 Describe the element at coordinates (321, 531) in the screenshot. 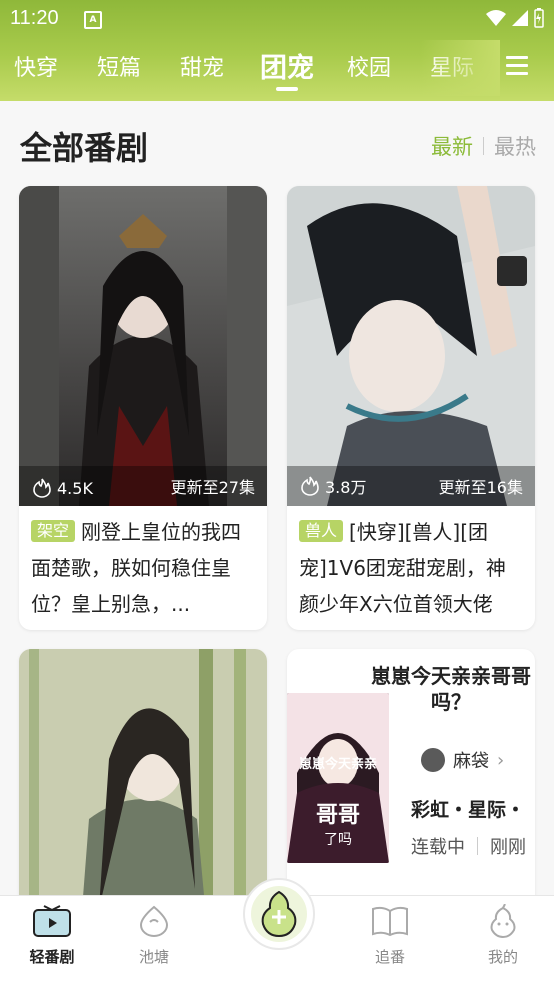

I see `genre-tag: 兽人` at that location.